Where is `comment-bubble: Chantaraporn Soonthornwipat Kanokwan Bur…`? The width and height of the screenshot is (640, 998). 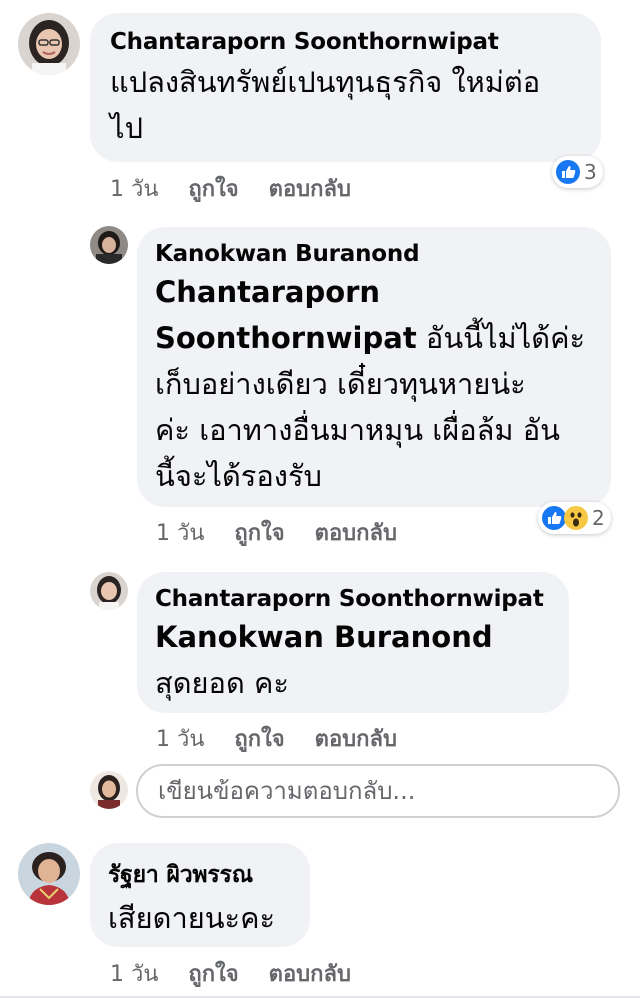
comment-bubble: Chantaraporn Soonthornwipat Kanokwan Bur… is located at coordinates (353, 642).